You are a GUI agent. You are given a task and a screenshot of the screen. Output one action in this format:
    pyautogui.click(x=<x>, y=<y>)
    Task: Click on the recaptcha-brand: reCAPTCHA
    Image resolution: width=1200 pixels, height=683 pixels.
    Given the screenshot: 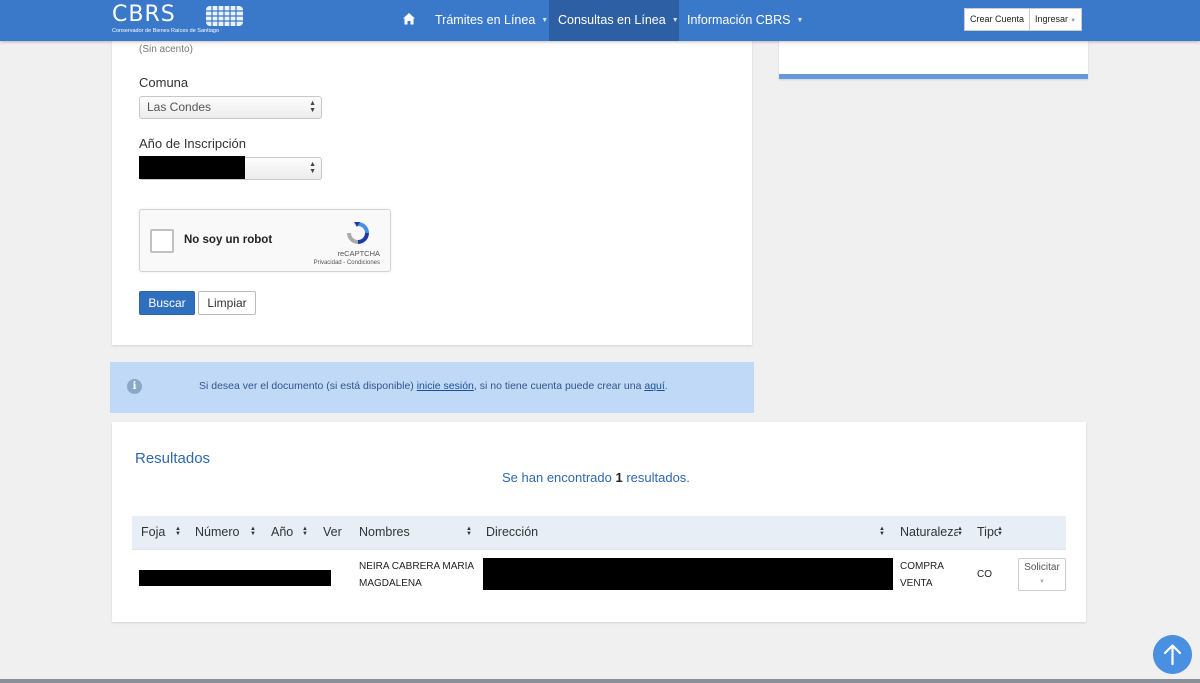 What is the action you would take?
    pyautogui.click(x=358, y=253)
    